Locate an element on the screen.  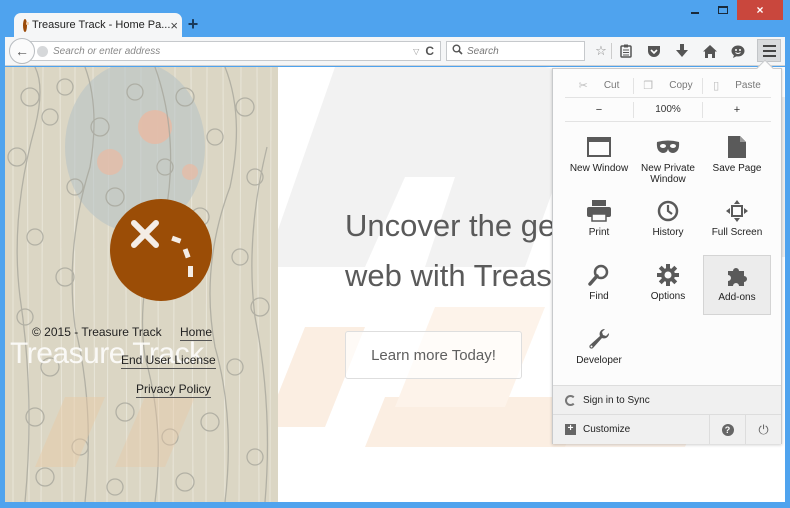
close-window-button: × is located at coordinates (760, 10).